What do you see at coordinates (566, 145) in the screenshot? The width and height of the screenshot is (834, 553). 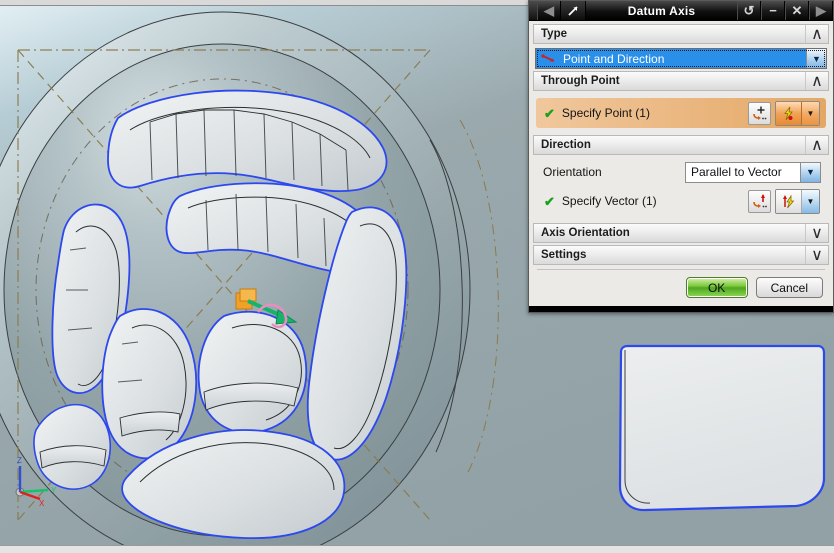 I see `group-label-direction: Direction` at bounding box center [566, 145].